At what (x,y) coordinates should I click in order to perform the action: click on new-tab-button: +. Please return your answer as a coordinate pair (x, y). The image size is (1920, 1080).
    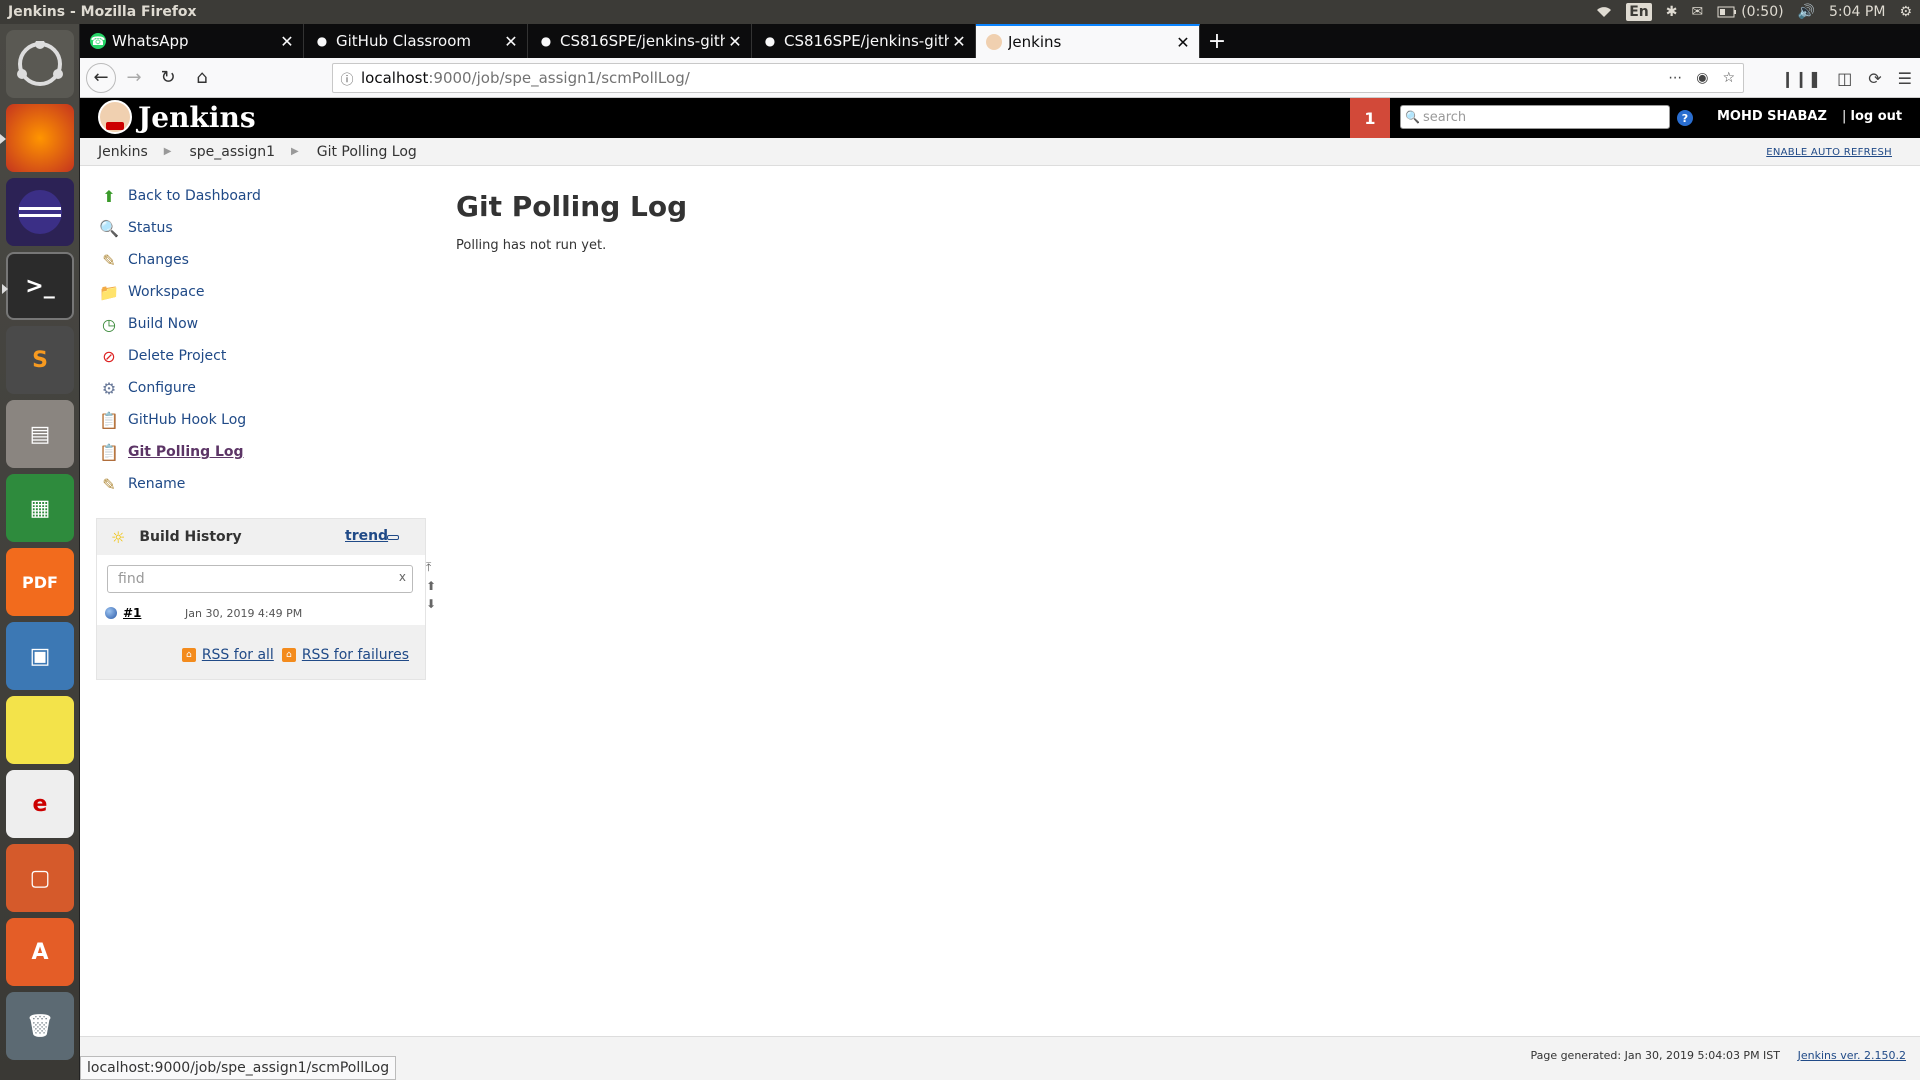
    Looking at the image, I should click on (1217, 41).